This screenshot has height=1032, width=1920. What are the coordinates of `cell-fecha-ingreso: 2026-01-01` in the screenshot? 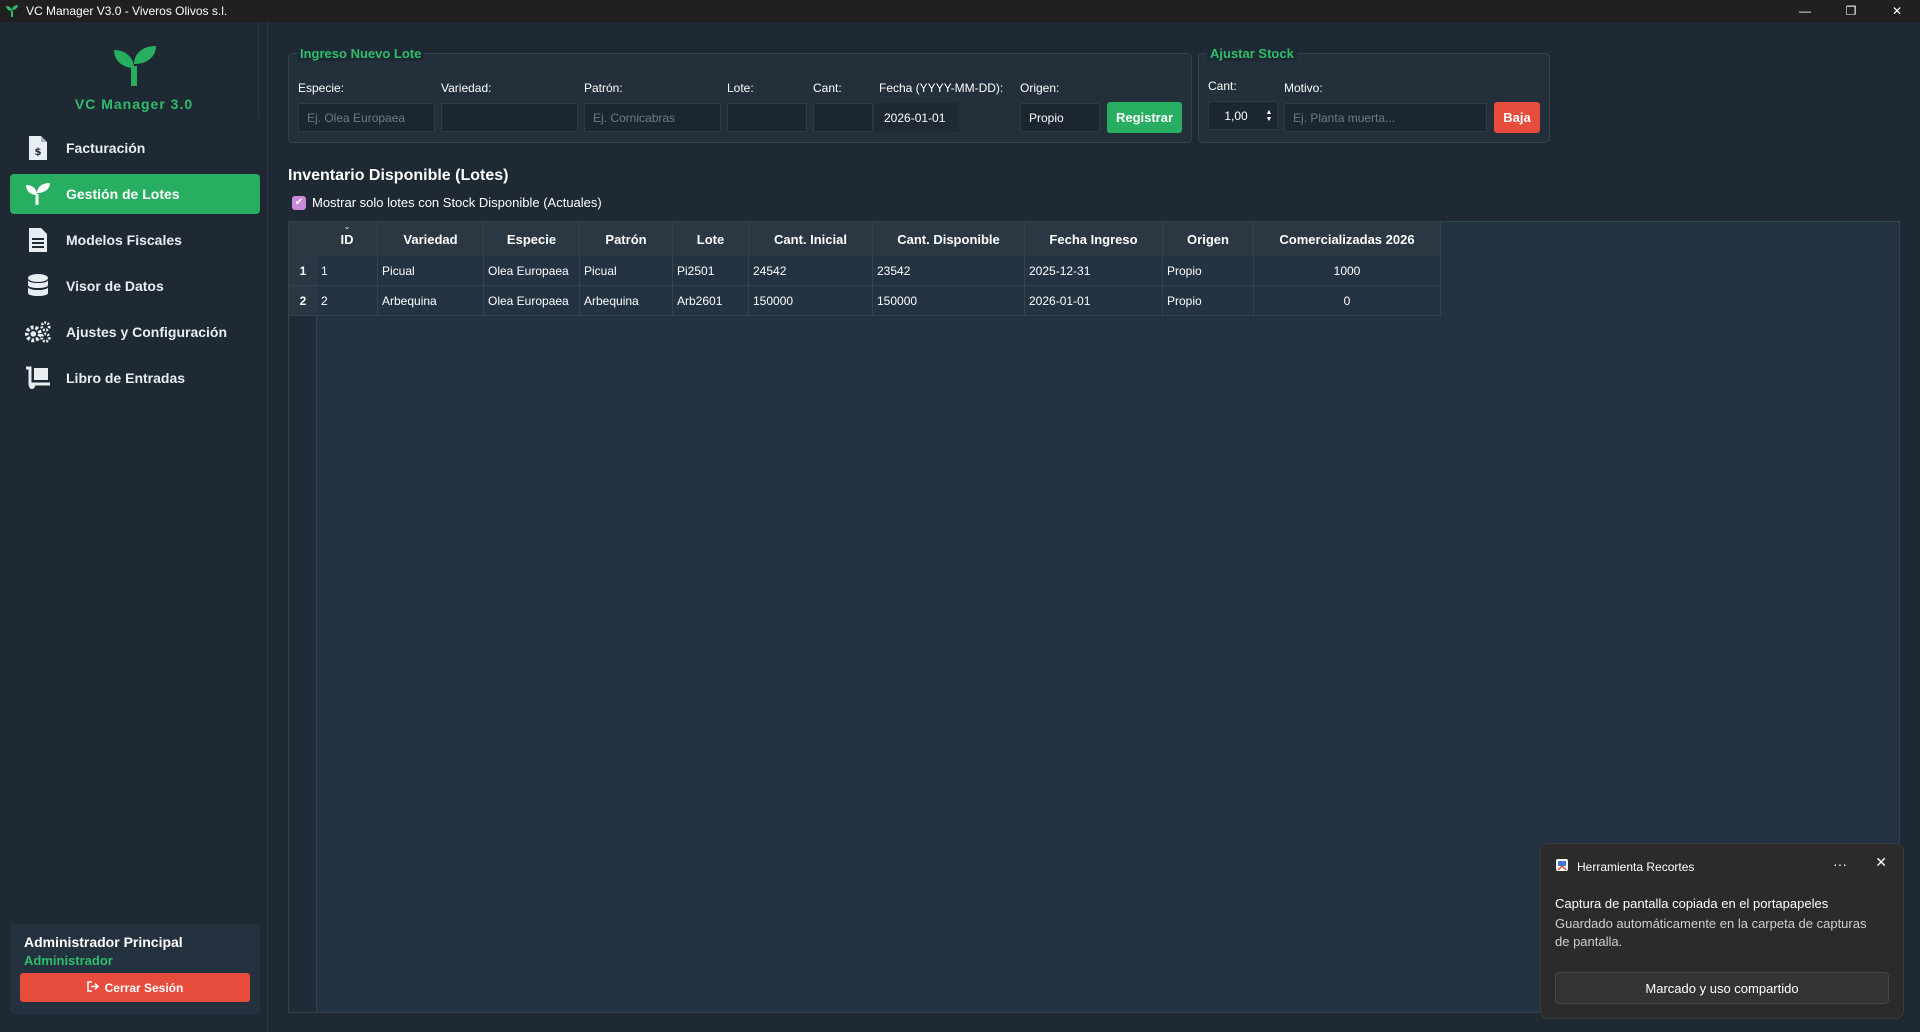 It's located at (1094, 301).